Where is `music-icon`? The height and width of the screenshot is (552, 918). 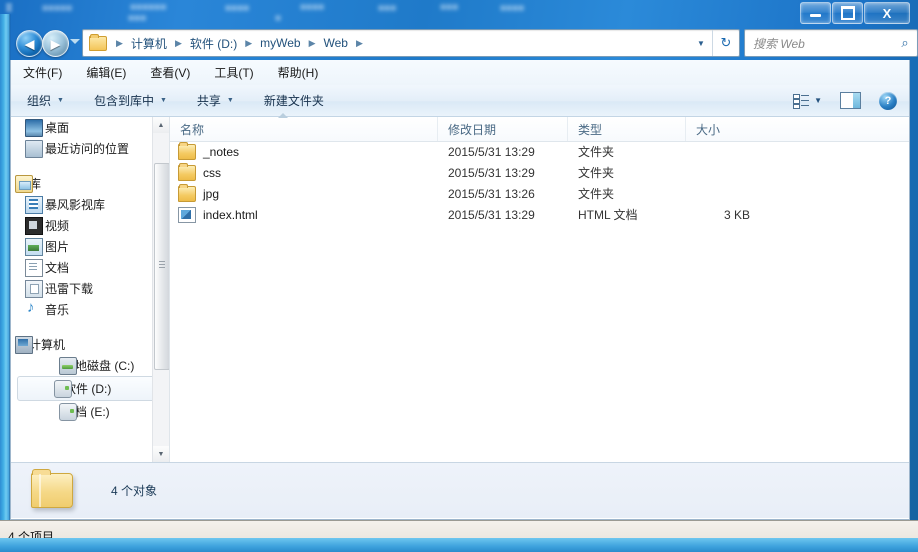 music-icon is located at coordinates (33, 308).